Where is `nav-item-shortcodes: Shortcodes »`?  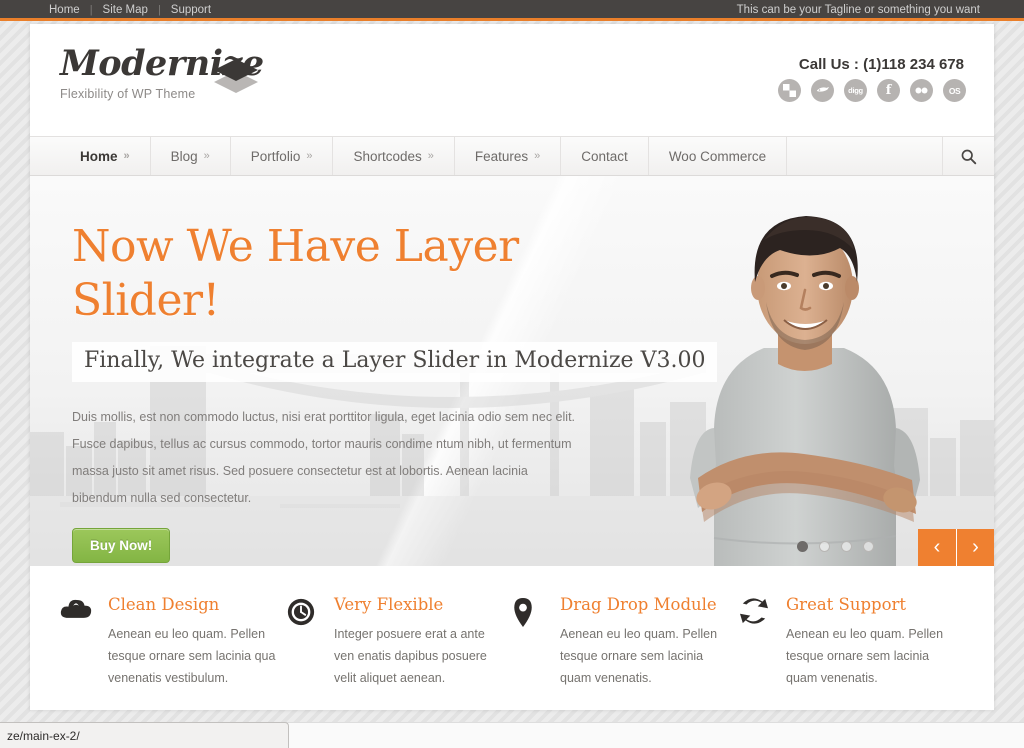 nav-item-shortcodes: Shortcodes » is located at coordinates (394, 156).